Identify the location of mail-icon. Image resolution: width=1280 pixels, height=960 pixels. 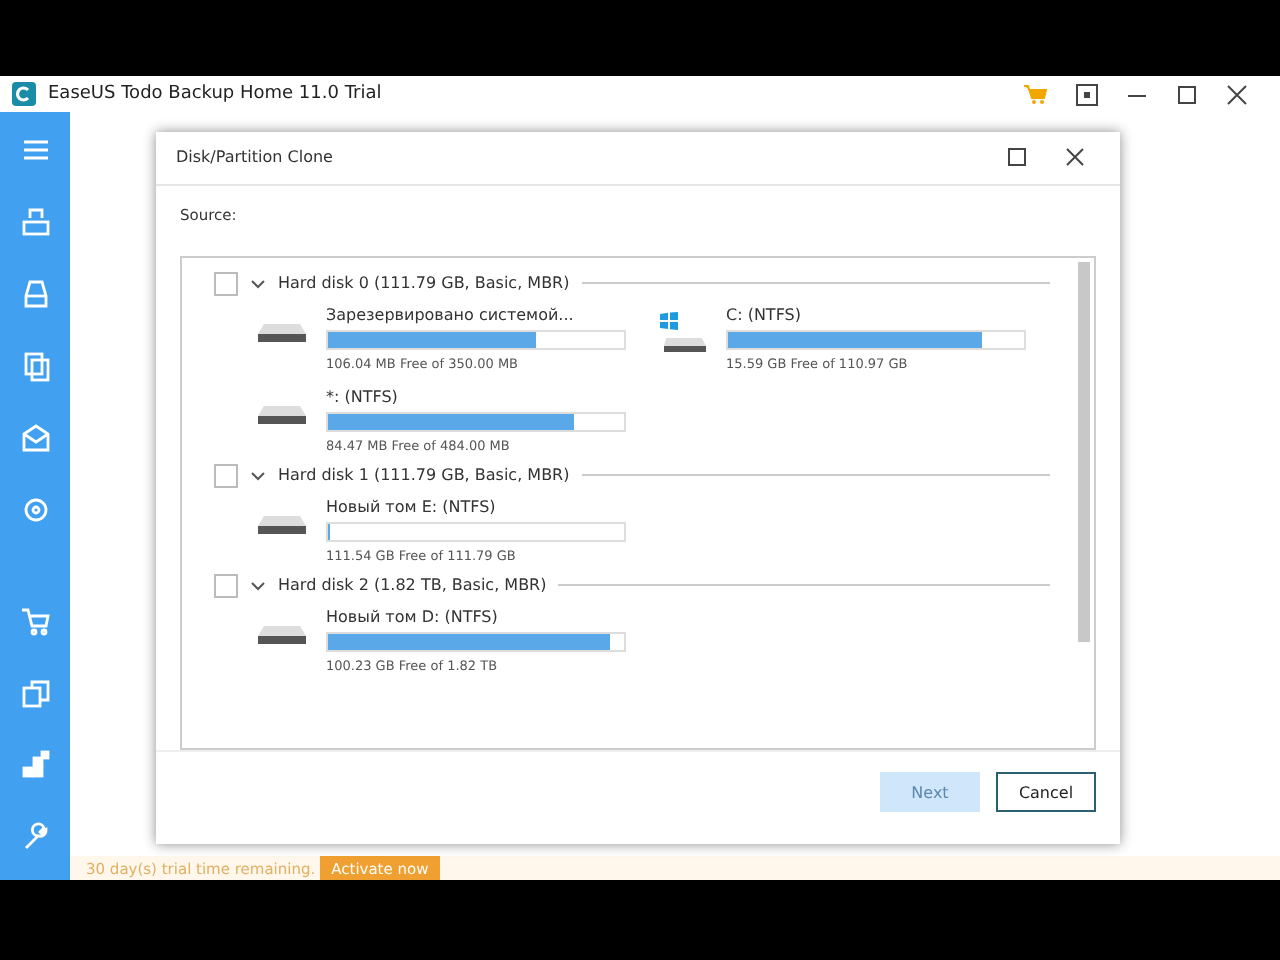
(35, 438).